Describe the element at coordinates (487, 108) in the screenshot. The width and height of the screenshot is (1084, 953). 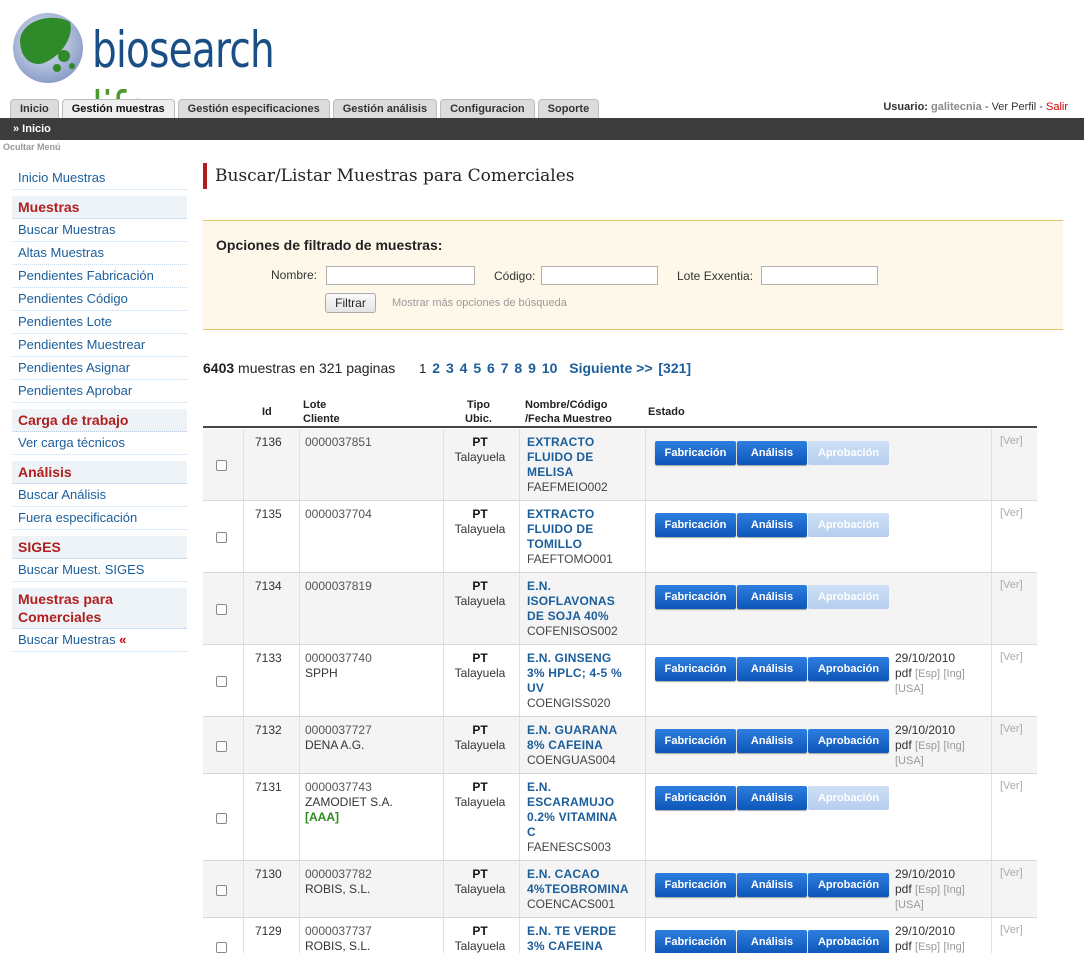
I see `tab-configuracion: Configuracion` at that location.